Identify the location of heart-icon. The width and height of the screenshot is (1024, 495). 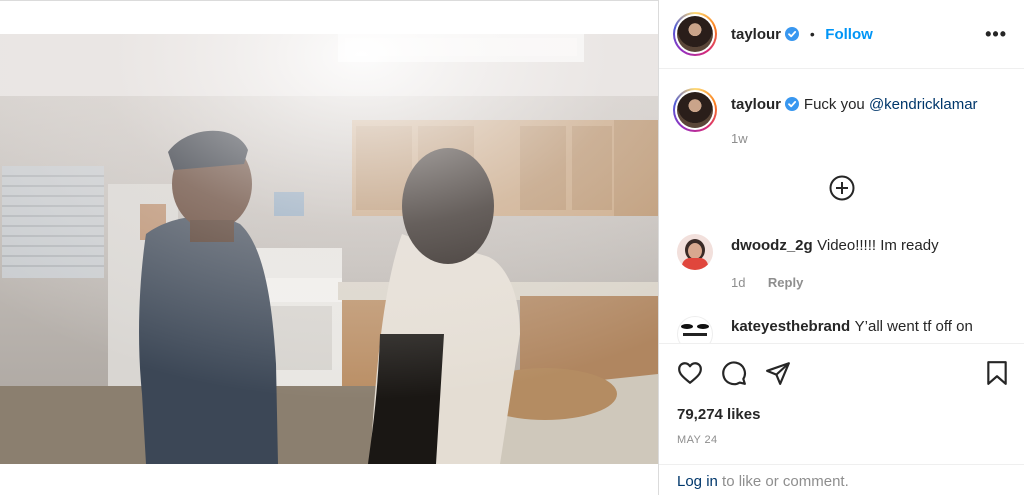
(690, 373).